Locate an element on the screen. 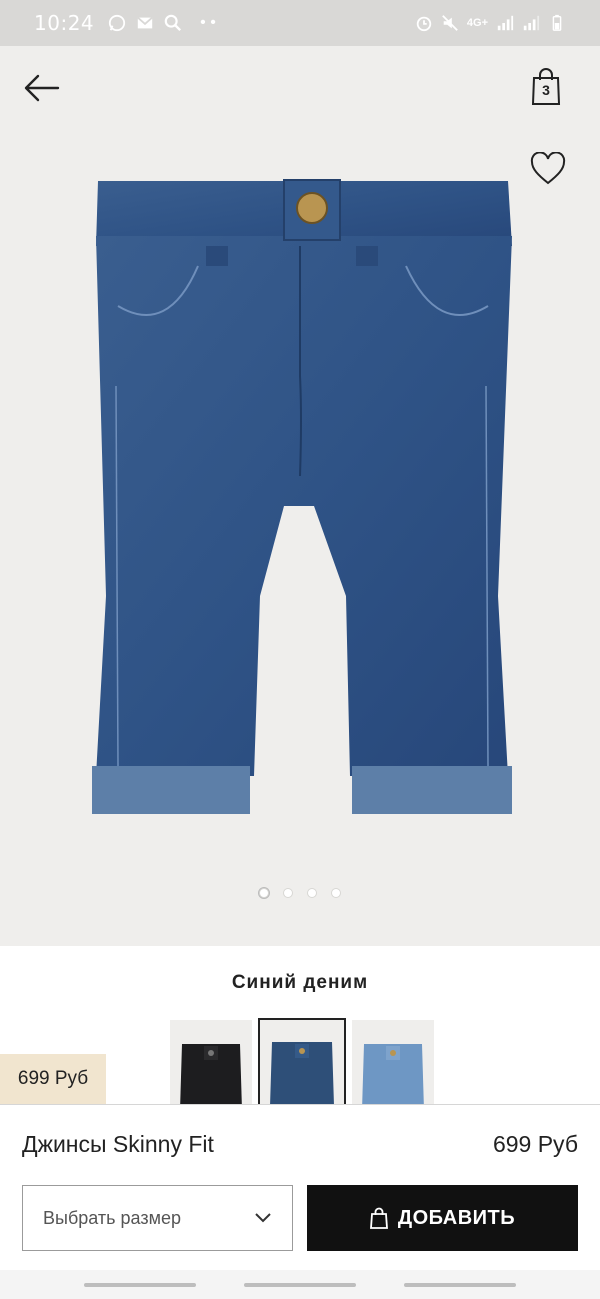 Image resolution: width=600 pixels, height=1299 pixels. signal-icon is located at coordinates (505, 23).